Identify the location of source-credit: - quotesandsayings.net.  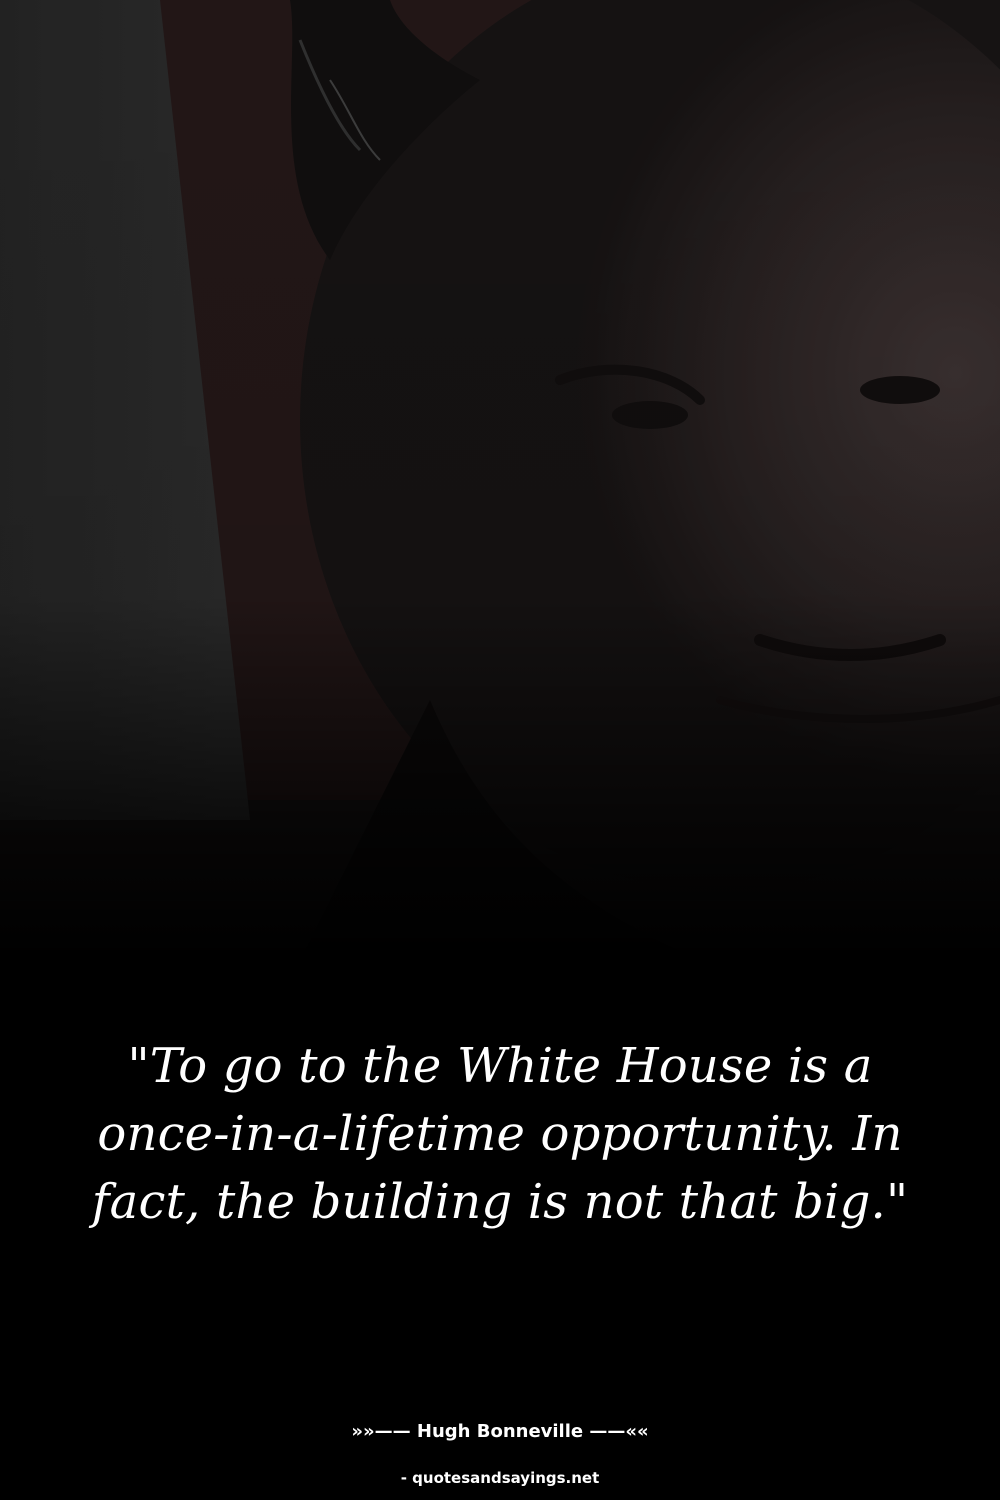
(500, 1478).